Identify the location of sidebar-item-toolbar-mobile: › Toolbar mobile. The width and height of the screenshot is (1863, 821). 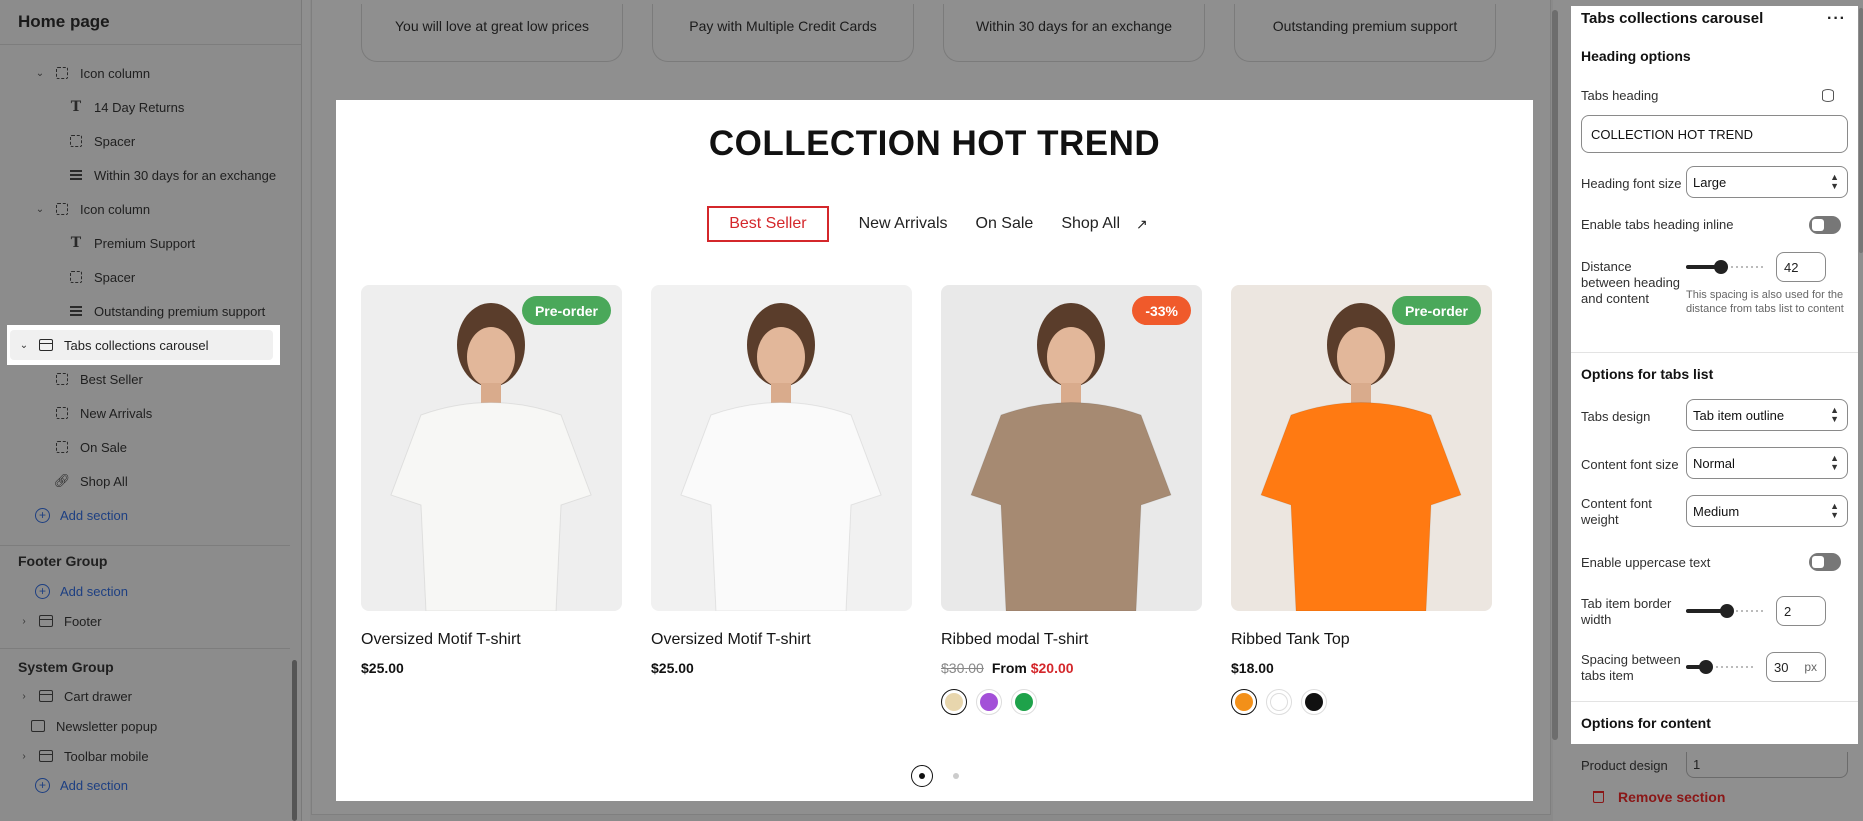
(163, 756).